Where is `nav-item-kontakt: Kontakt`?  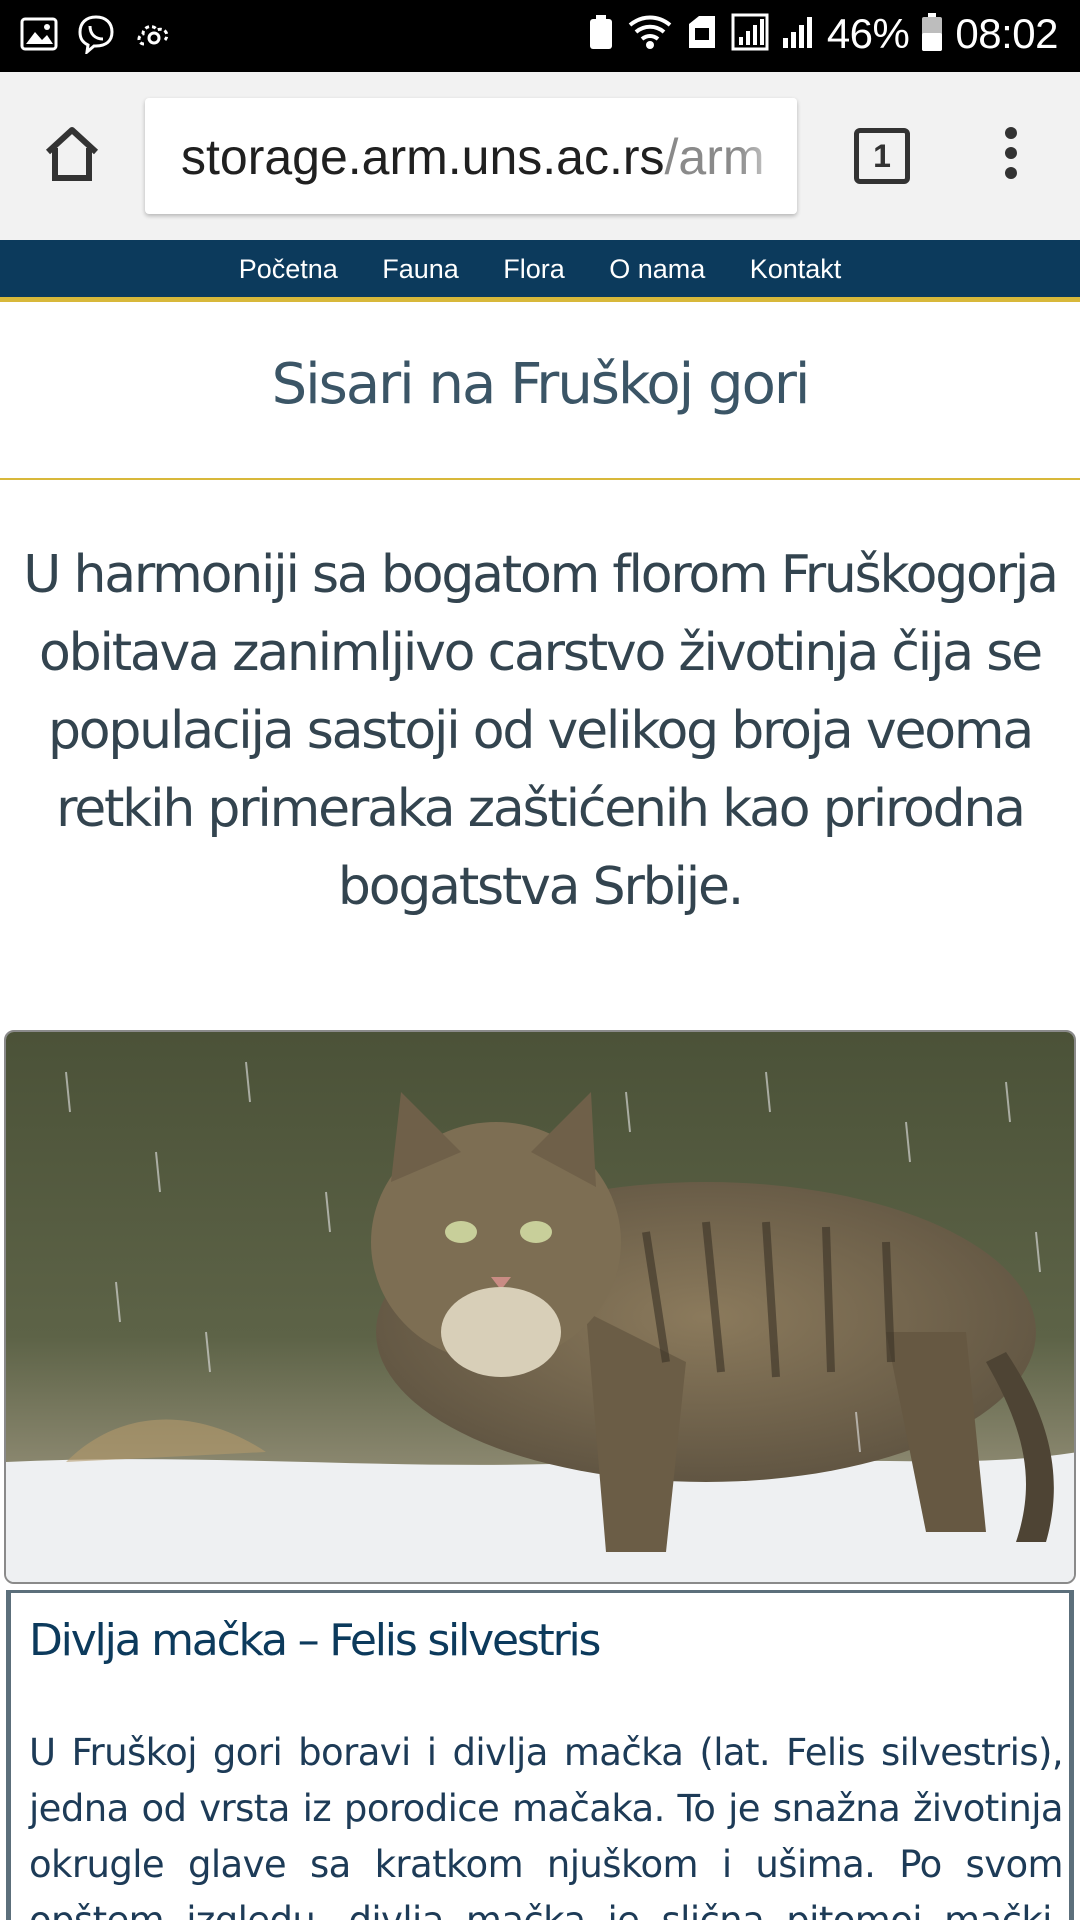
nav-item-kontakt: Kontakt is located at coordinates (796, 269).